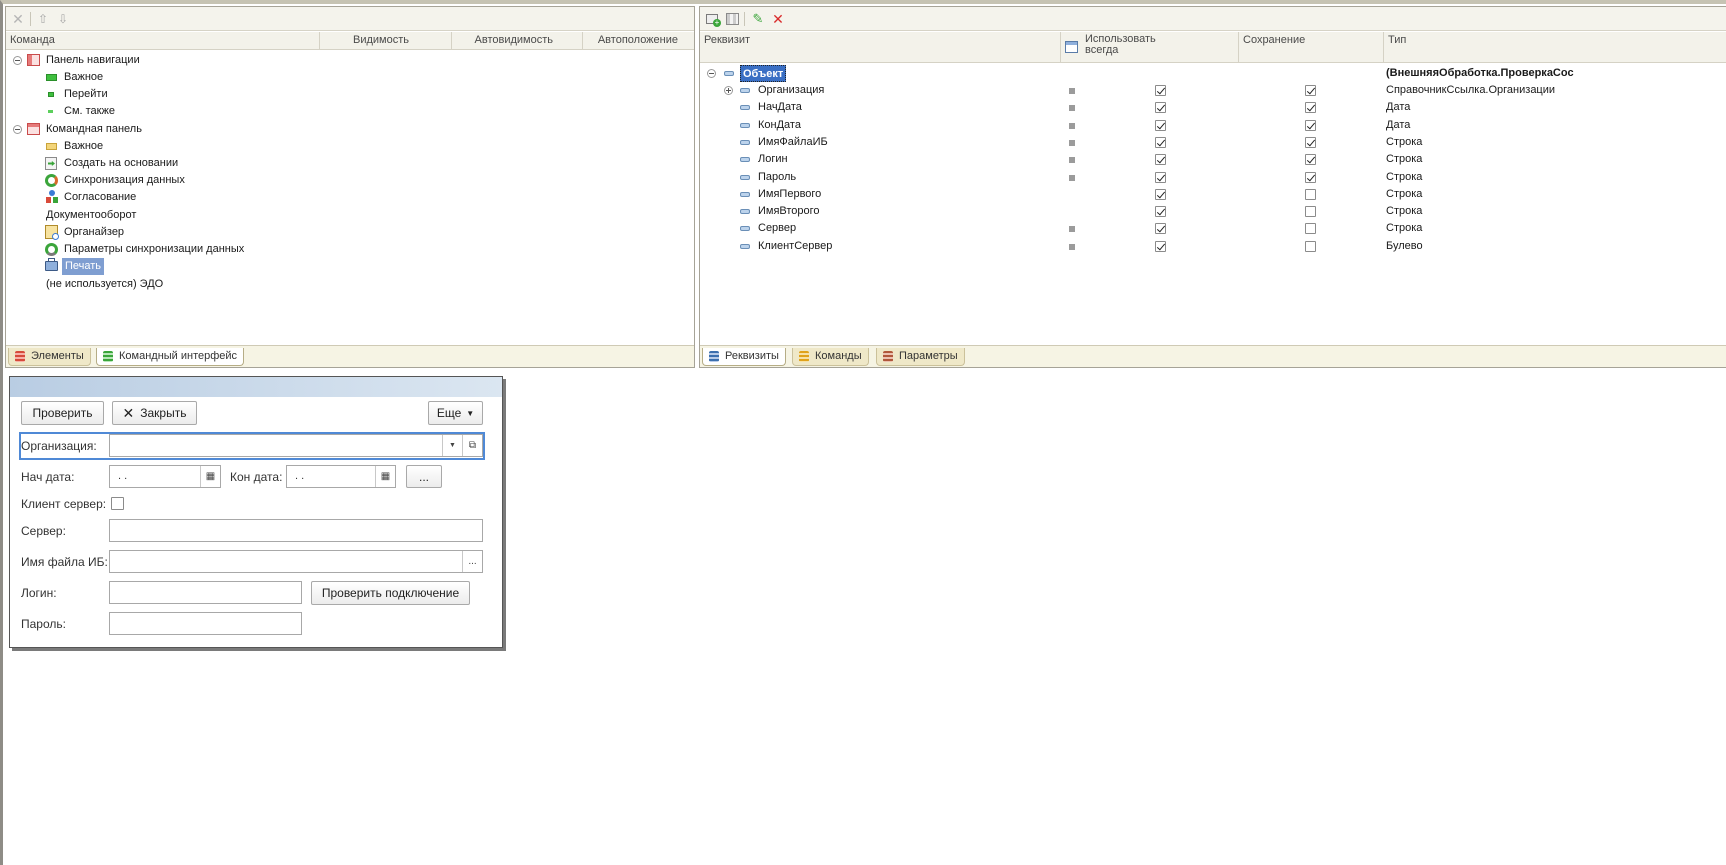 The height and width of the screenshot is (865, 1726). Describe the element at coordinates (170, 357) in the screenshot. I see `tab-command-interface: Командный интерфейс` at that location.